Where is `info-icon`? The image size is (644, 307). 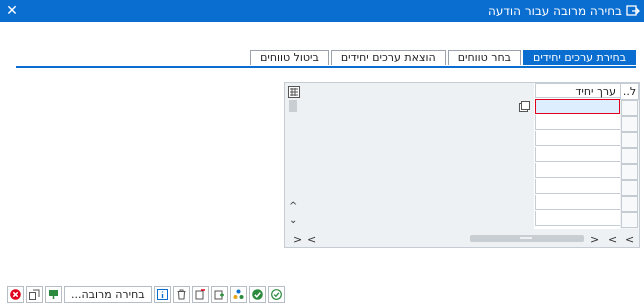 info-icon is located at coordinates (162, 294).